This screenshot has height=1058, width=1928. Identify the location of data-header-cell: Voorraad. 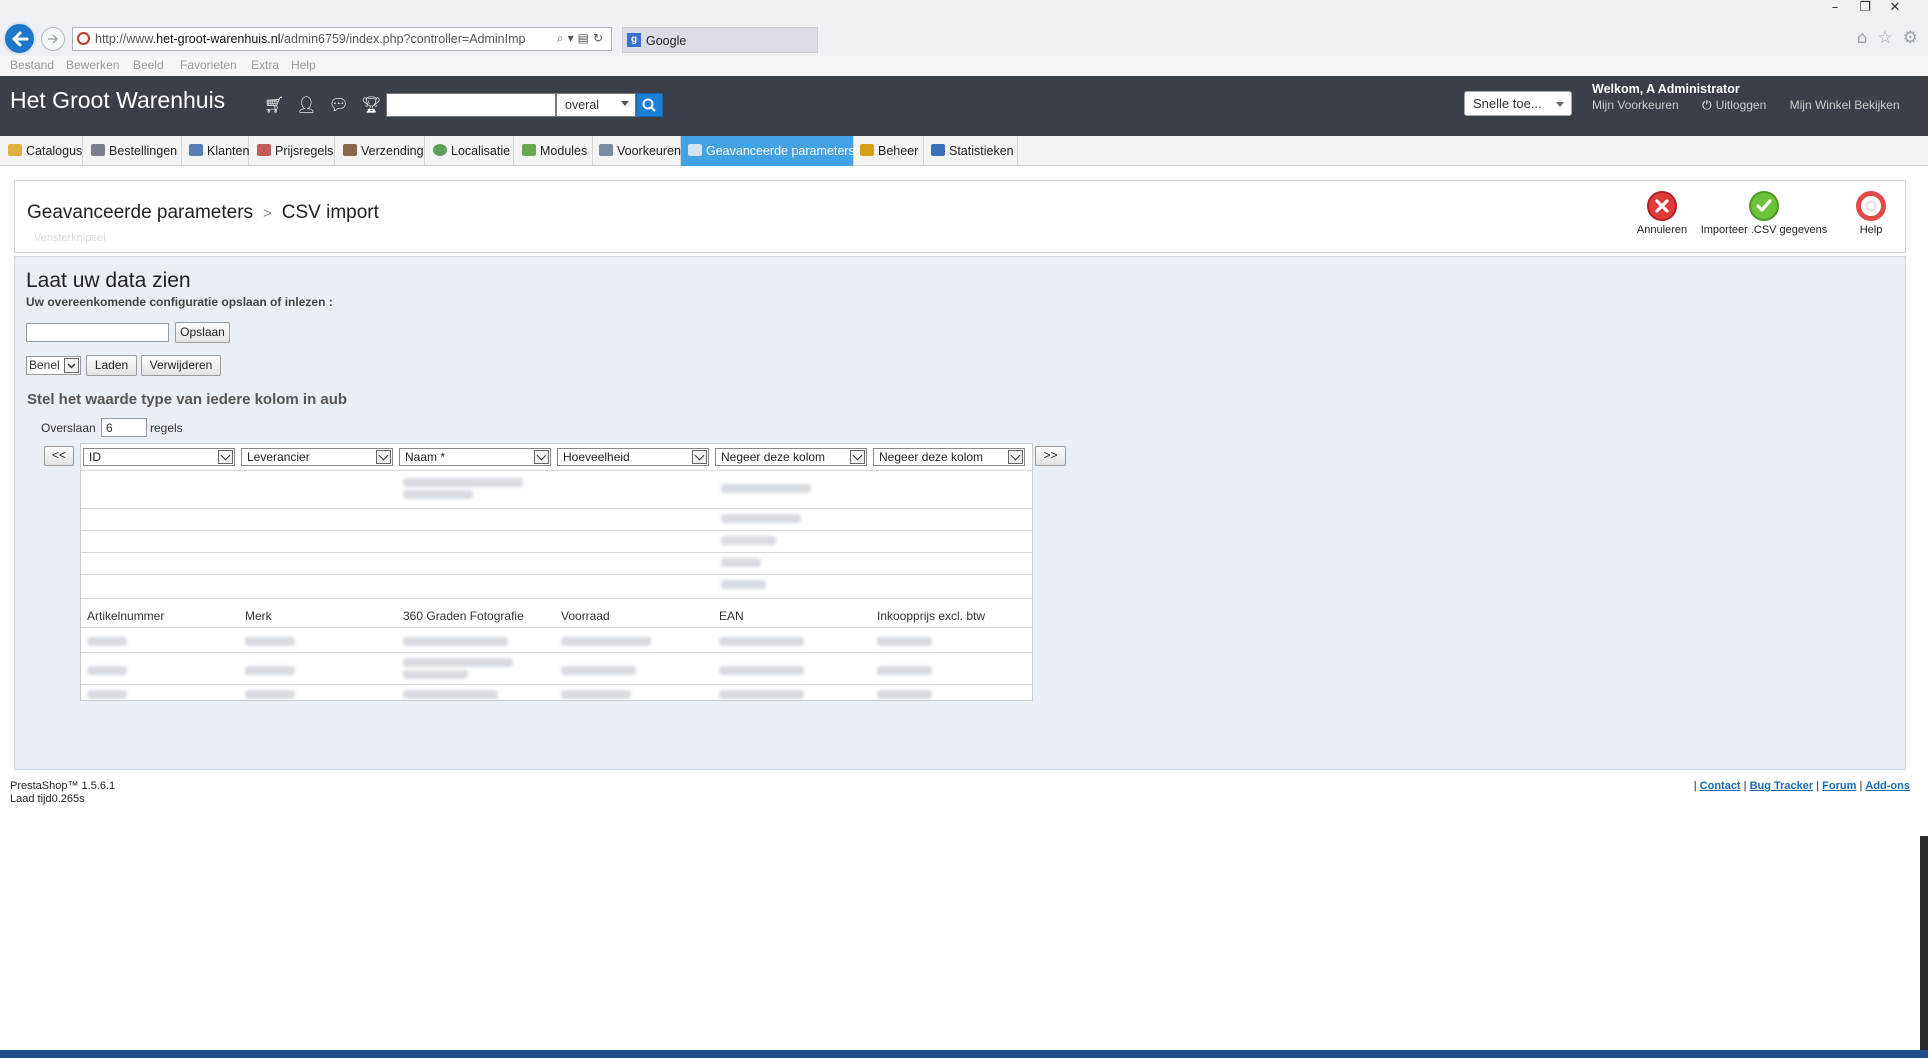
(585, 616).